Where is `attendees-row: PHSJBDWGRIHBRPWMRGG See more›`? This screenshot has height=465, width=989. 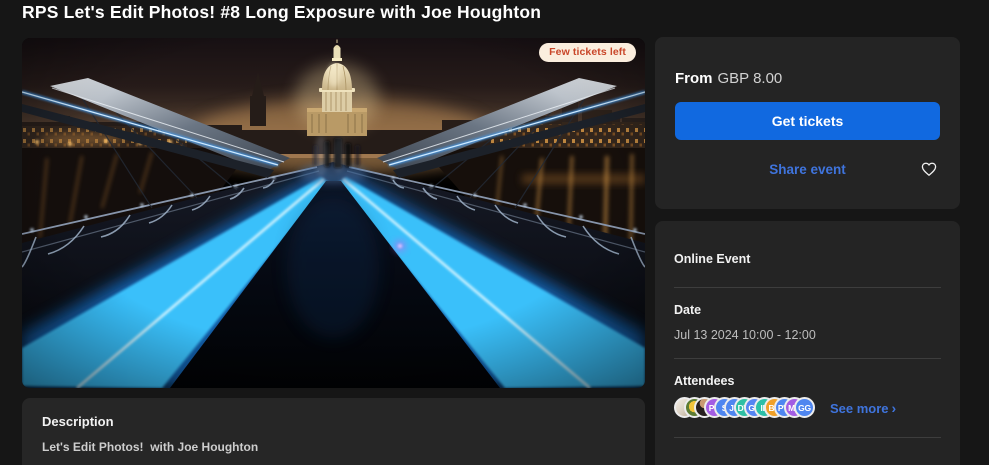
attendees-row: PHSJBDWGRIHBRPWMRGG See more› is located at coordinates (807, 407).